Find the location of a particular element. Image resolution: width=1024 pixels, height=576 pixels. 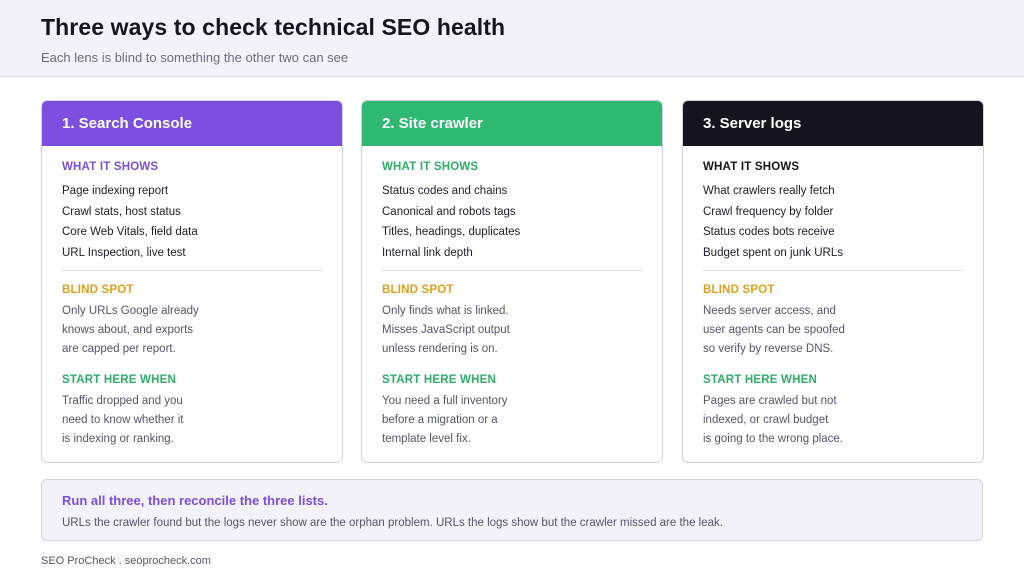

text-line: need to know whether it is located at coordinates (123, 420).